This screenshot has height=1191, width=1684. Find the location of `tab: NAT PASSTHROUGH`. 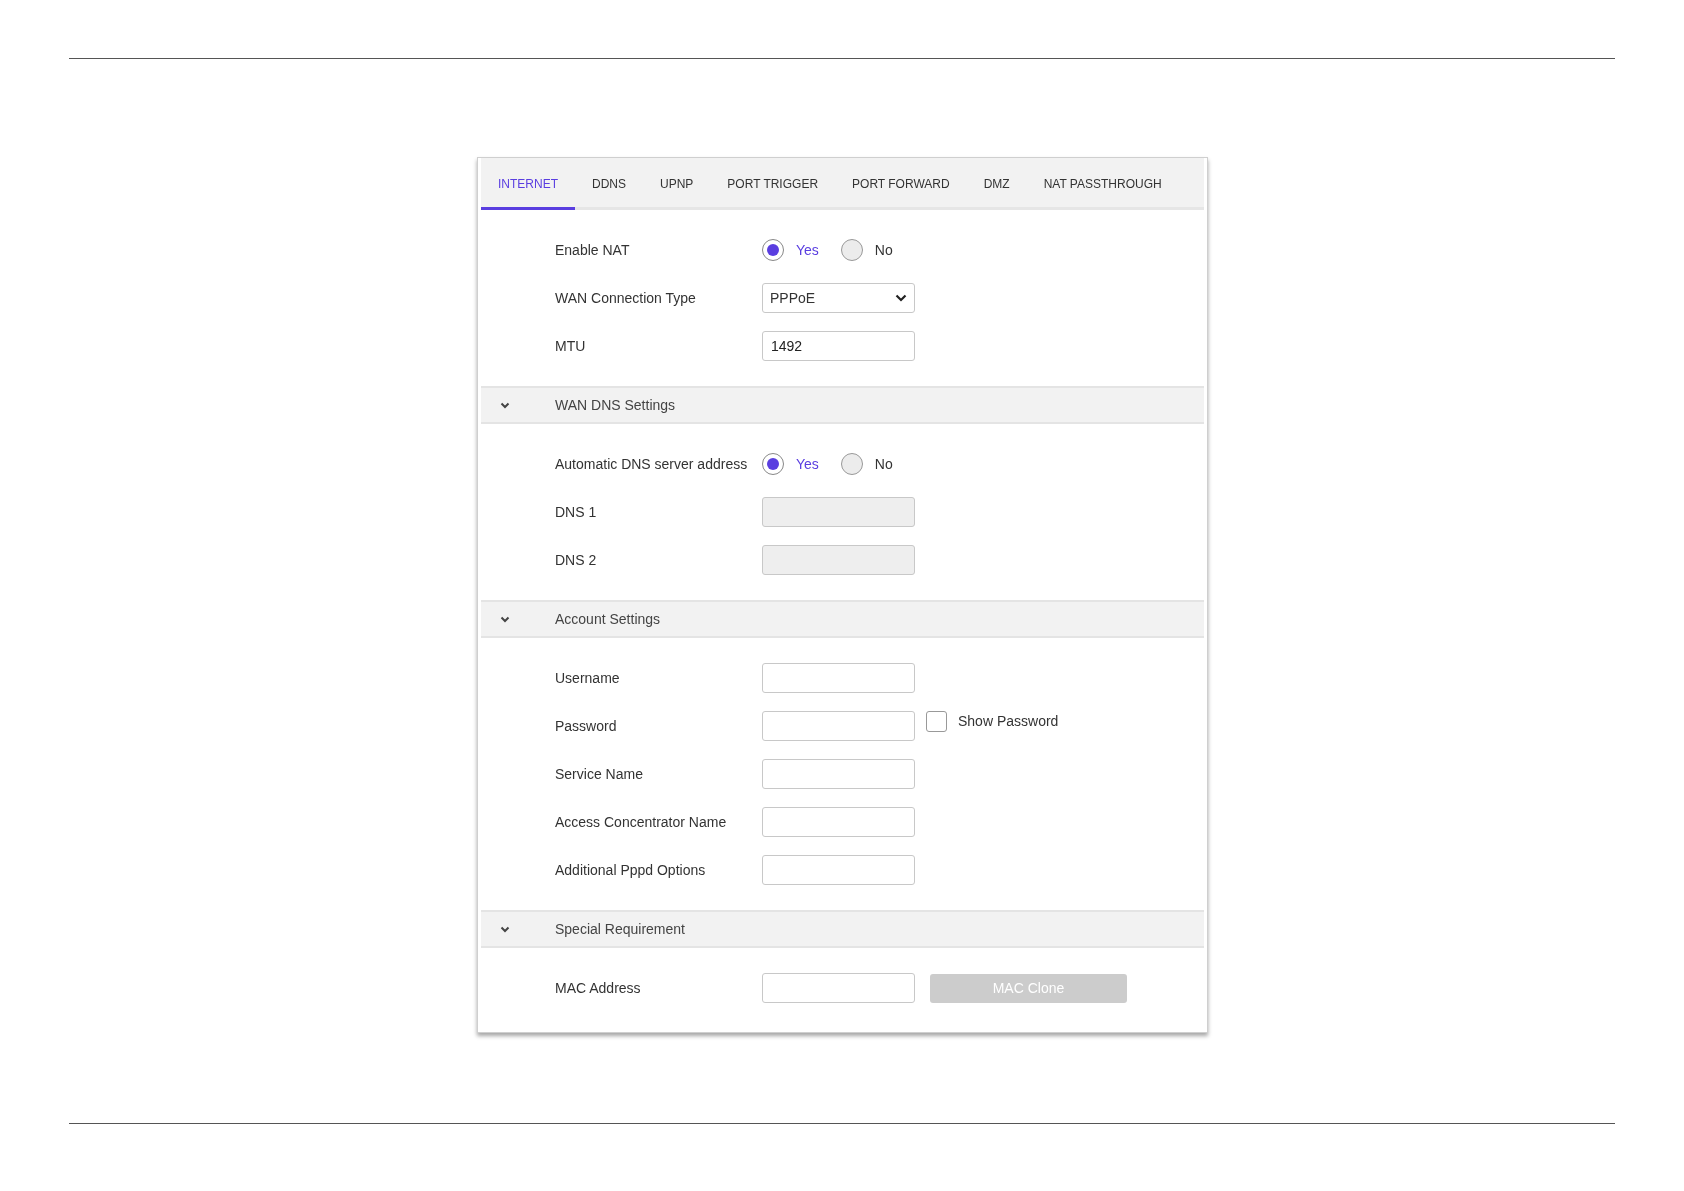

tab: NAT PASSTHROUGH is located at coordinates (1102, 185).